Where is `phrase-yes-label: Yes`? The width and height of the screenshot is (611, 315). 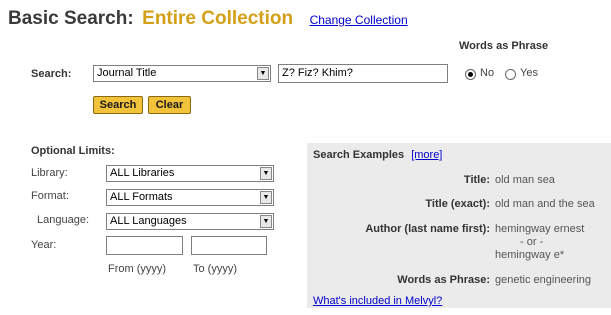 phrase-yes-label: Yes is located at coordinates (529, 73).